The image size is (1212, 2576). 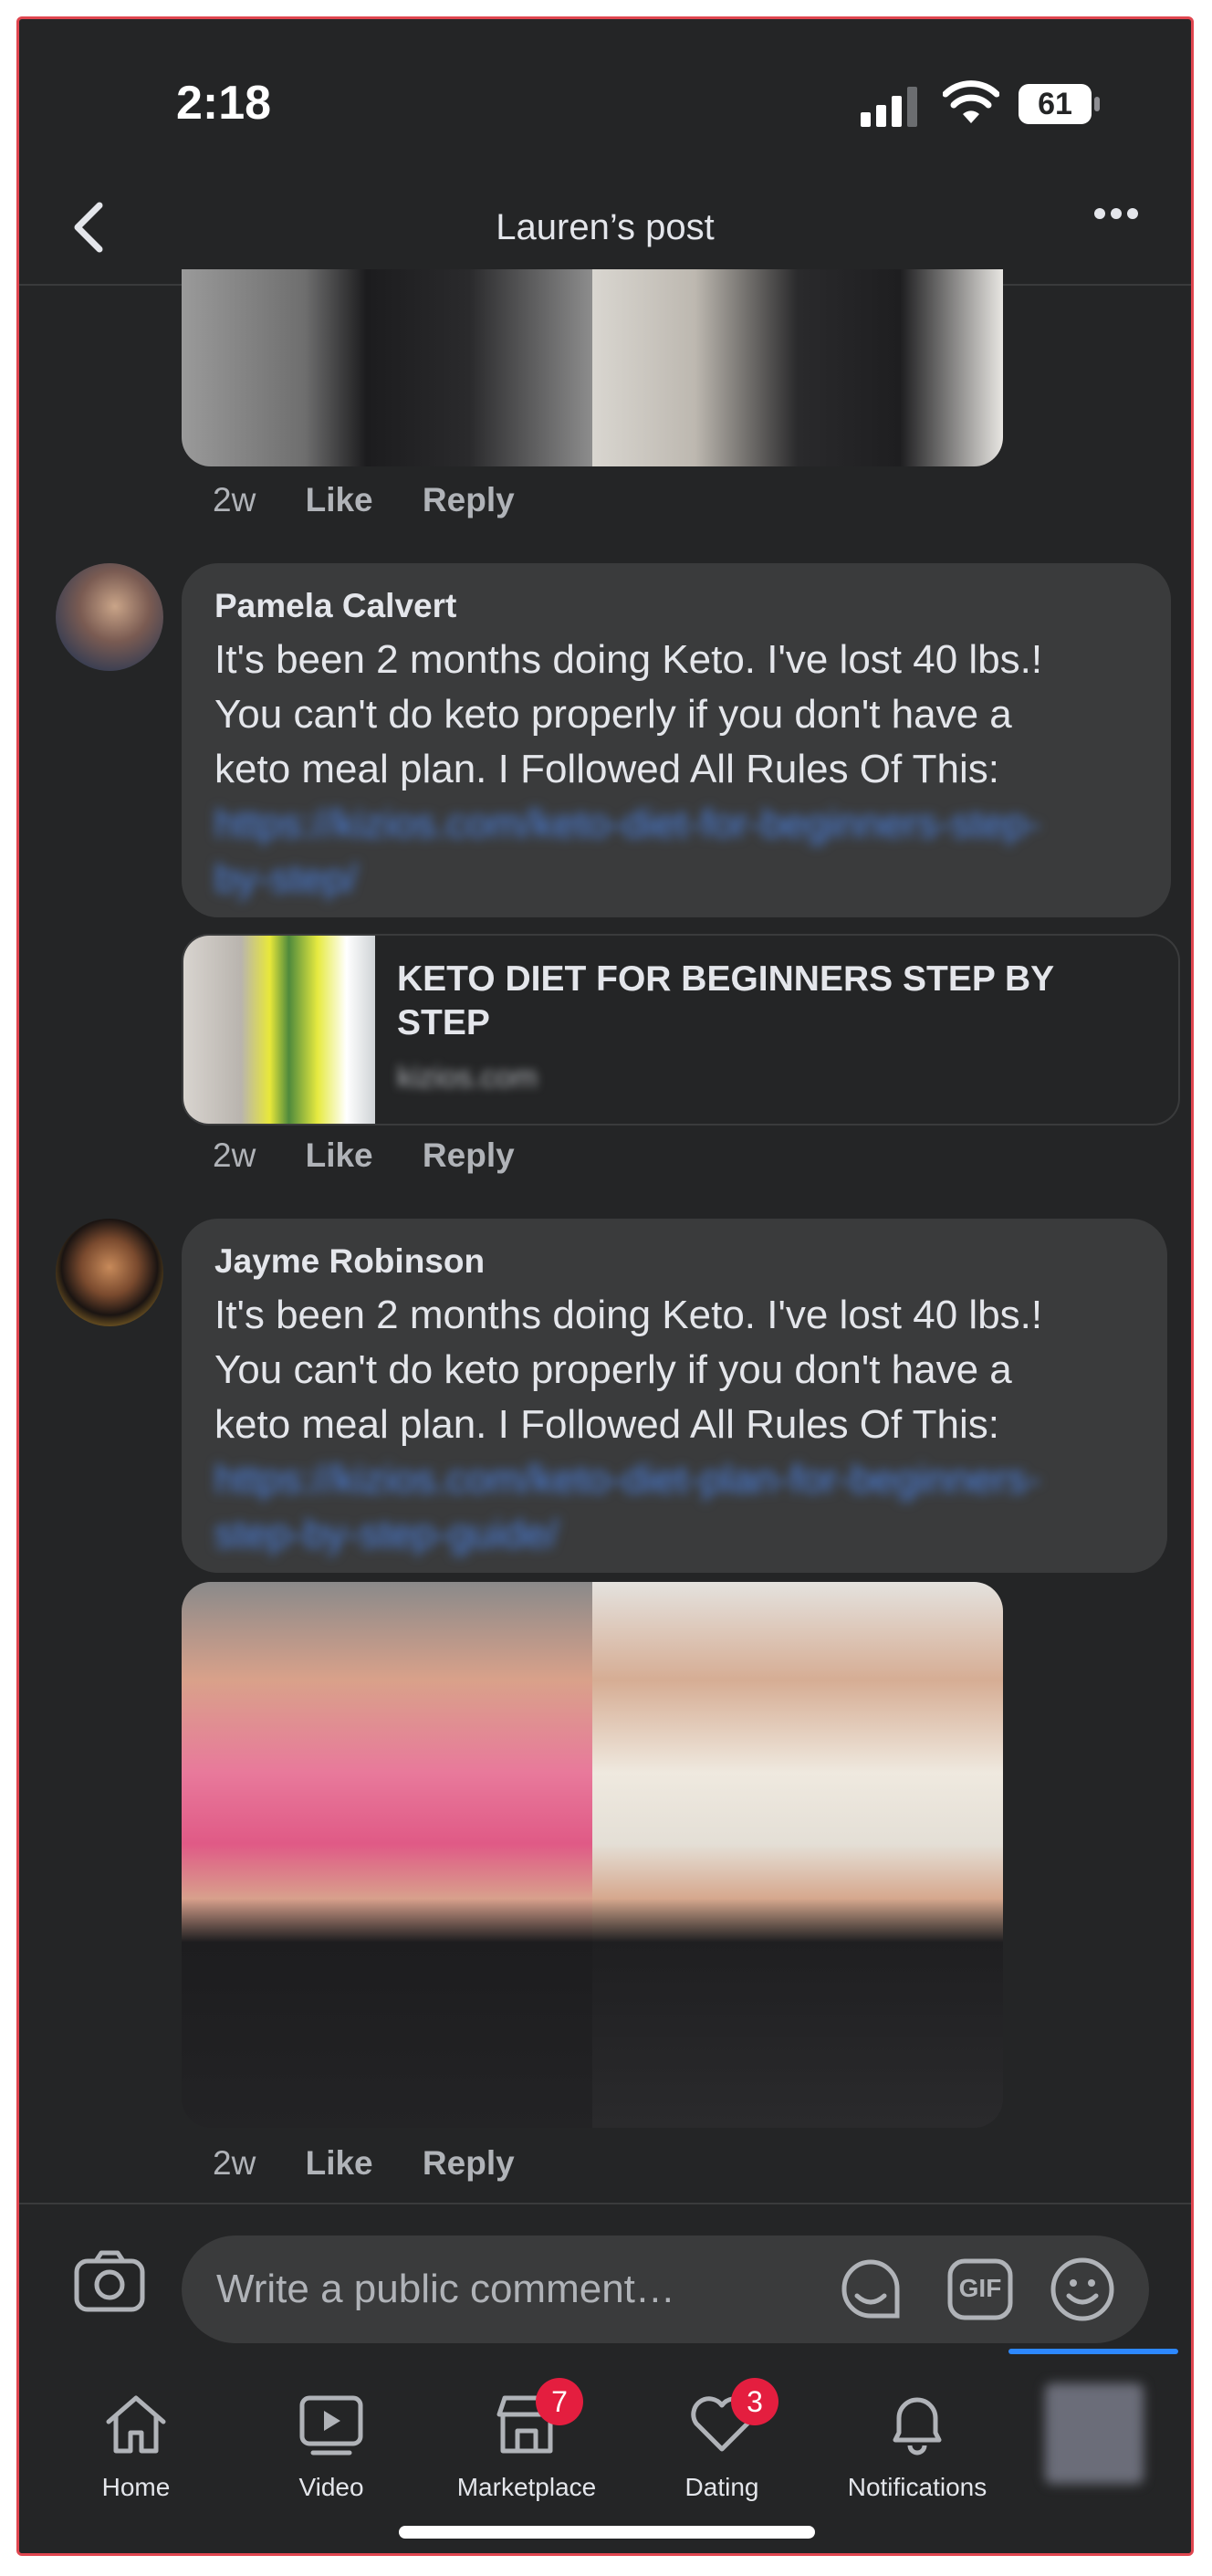 I want to click on cellular-signal-icon, so click(x=889, y=107).